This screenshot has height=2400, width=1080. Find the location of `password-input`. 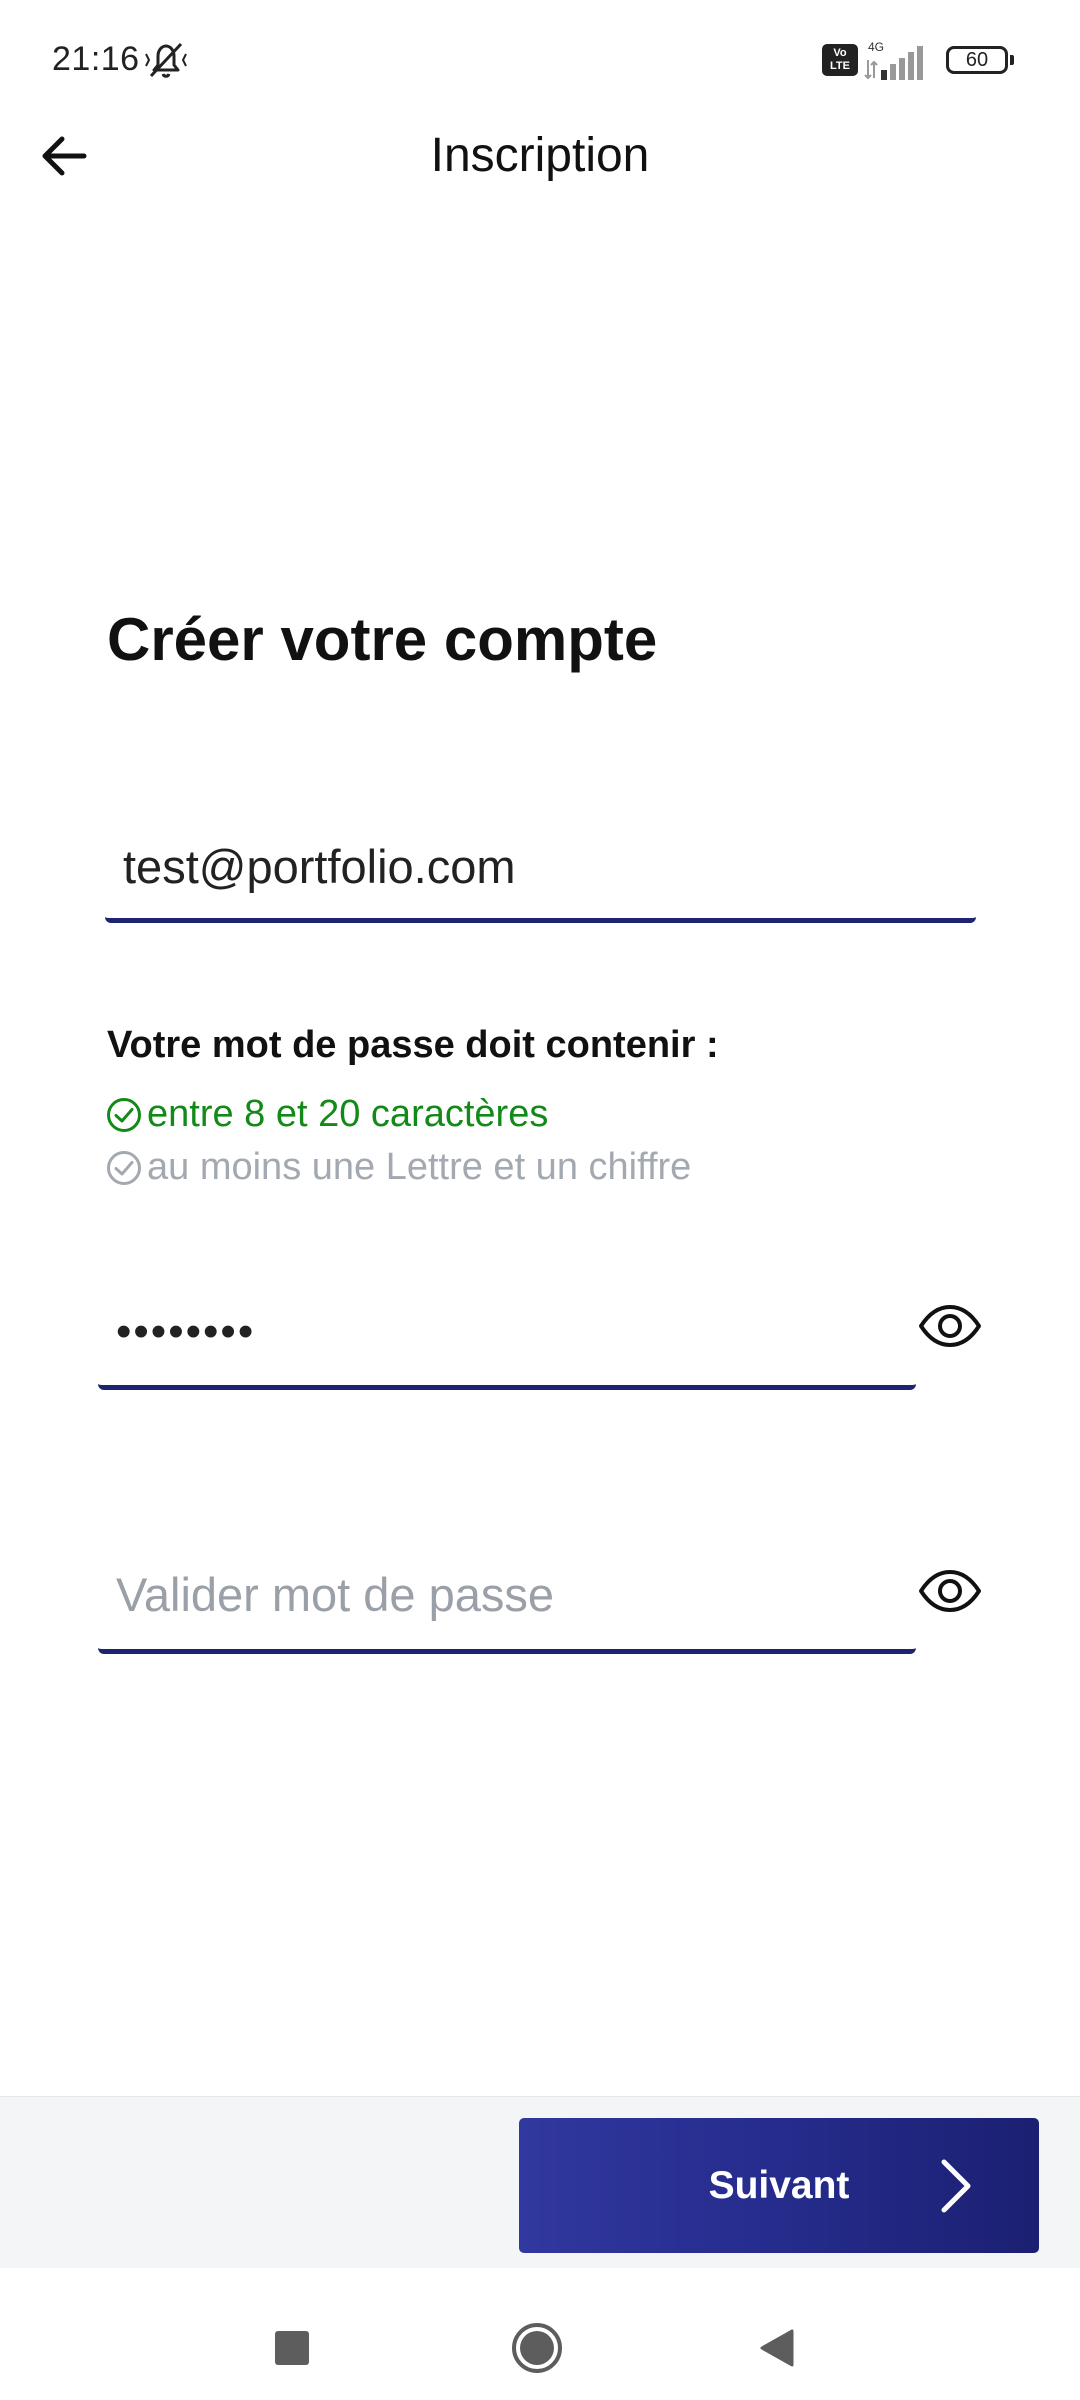

password-input is located at coordinates (507, 1331).